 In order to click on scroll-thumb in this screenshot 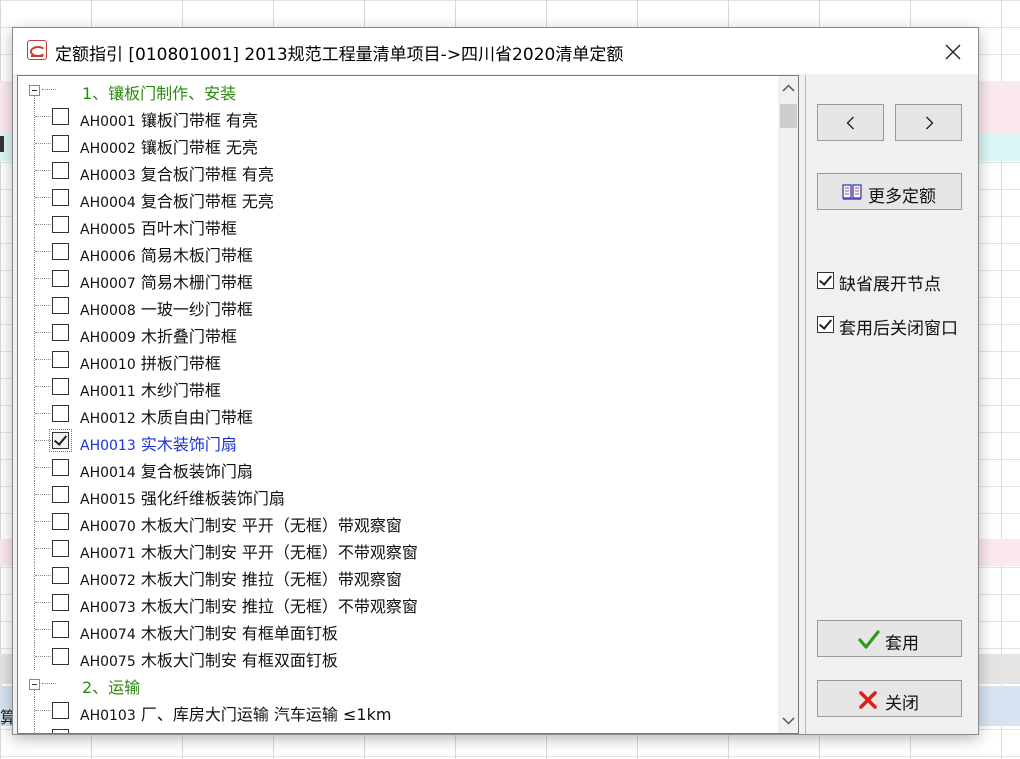, I will do `click(788, 116)`.